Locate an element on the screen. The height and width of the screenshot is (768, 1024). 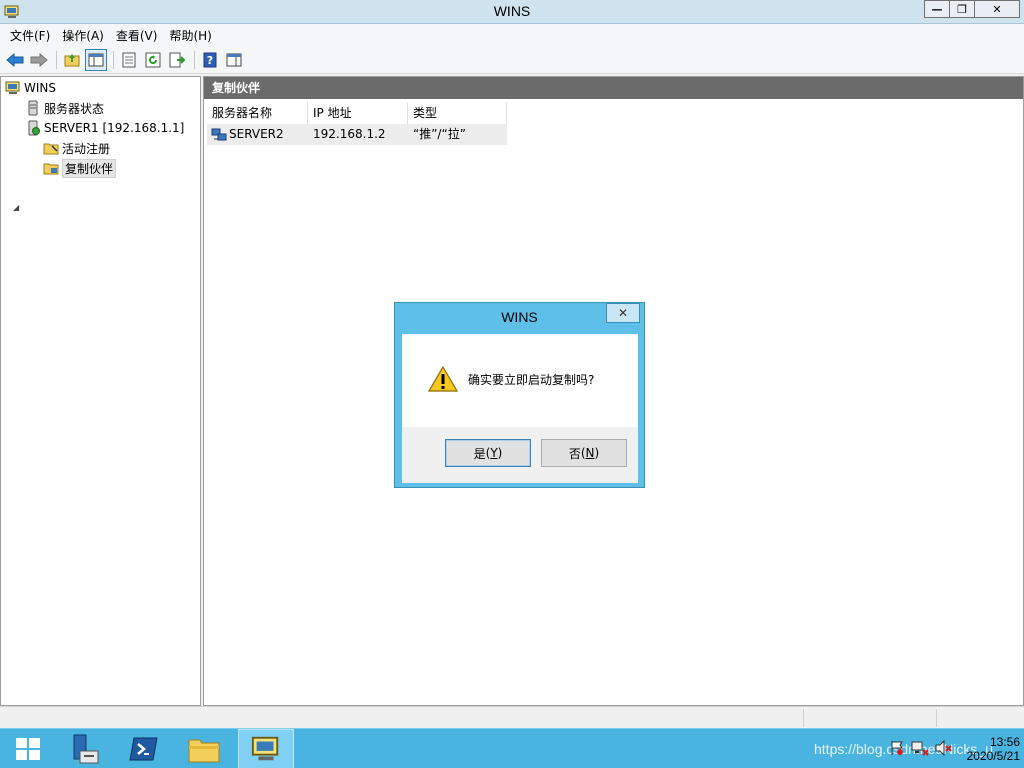
menu-bar: 文件(F) 操作(A) 查看(V) 帮助(H) is located at coordinates (512, 35).